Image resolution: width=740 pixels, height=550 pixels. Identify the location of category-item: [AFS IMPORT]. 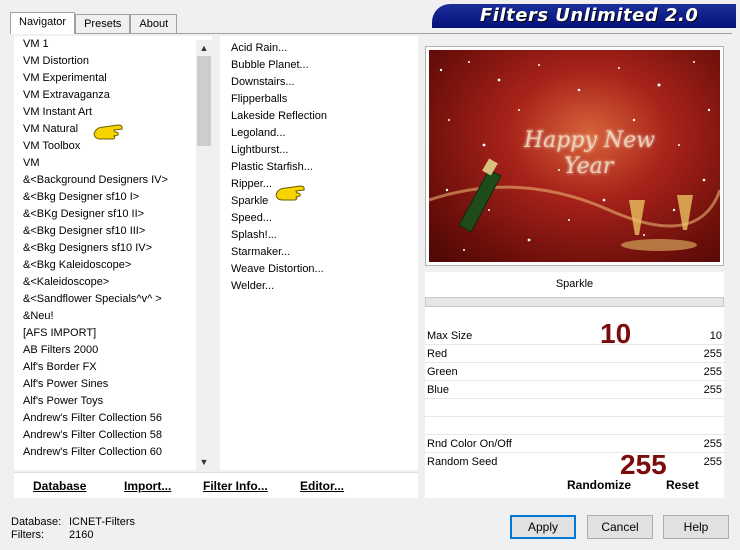
(113, 333).